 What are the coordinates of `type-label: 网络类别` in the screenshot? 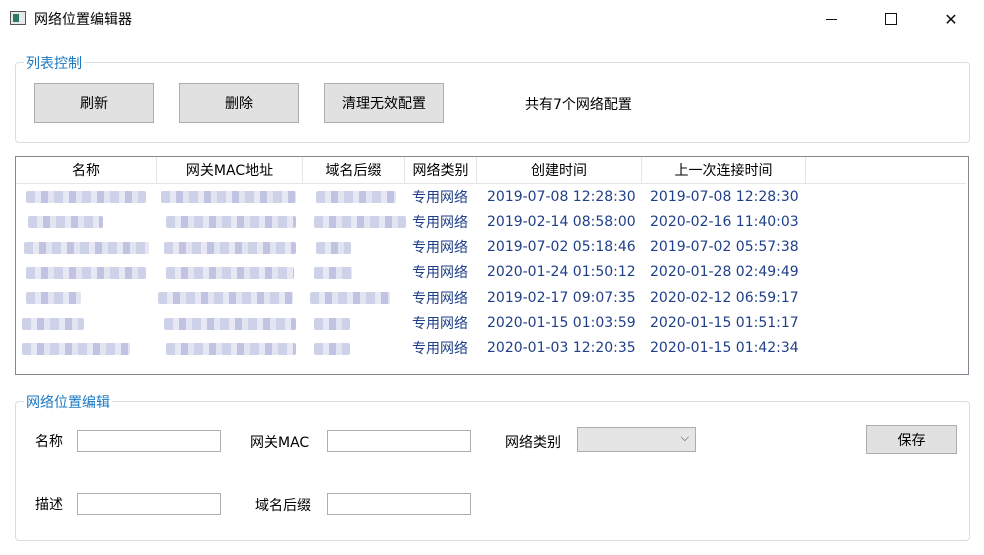 It's located at (533, 443).